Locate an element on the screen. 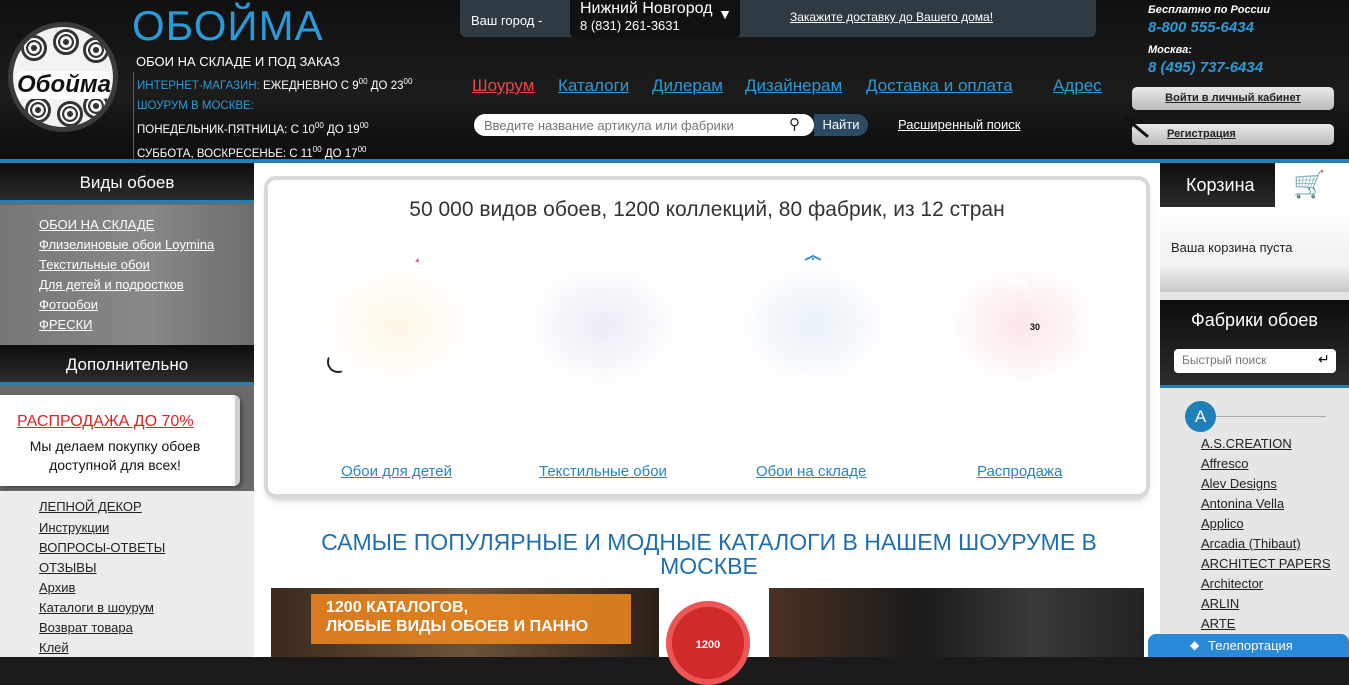  advanced-search-link: Расширенный поиск is located at coordinates (959, 124).